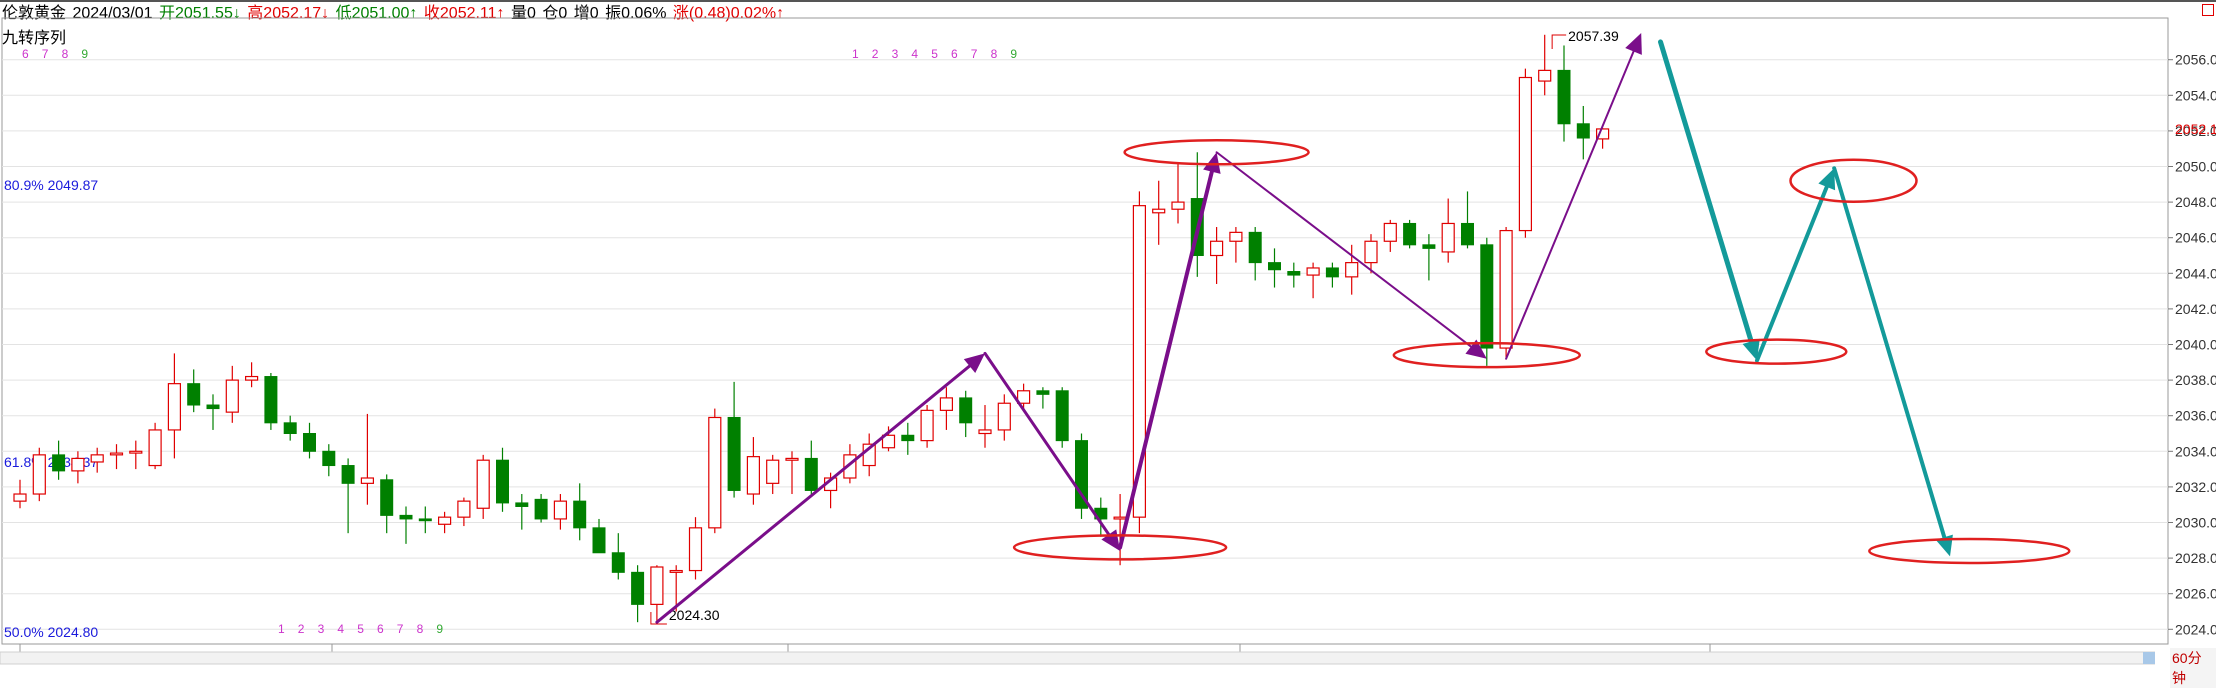  I want to click on td-digit: 1, so click(855, 54).